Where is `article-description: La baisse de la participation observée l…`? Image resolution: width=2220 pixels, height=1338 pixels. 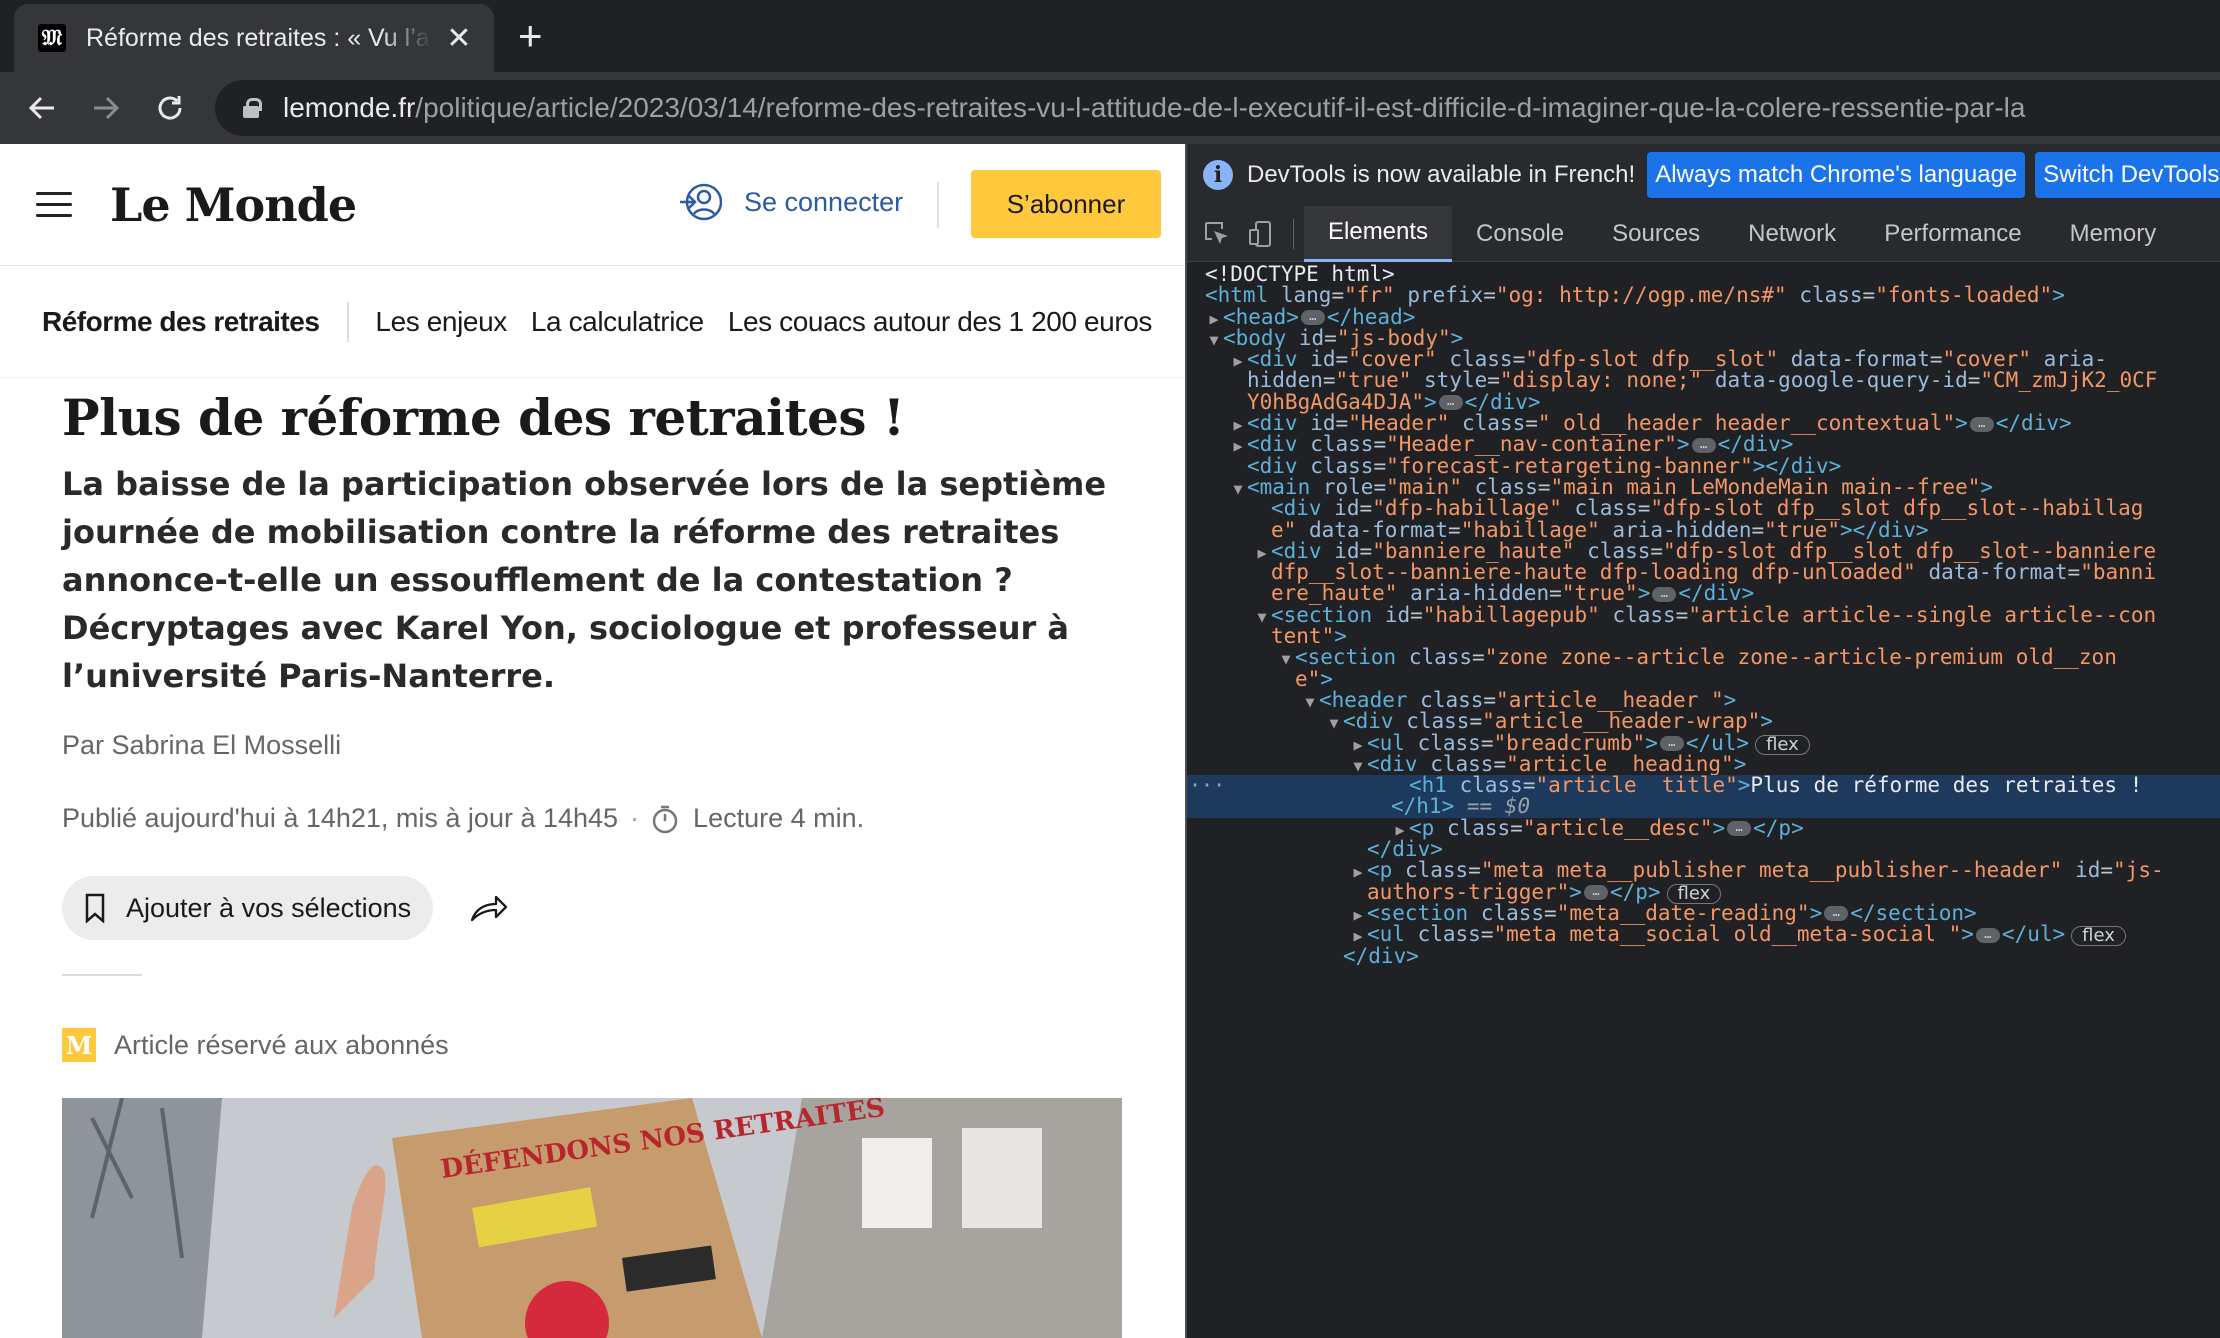 article-description: La baisse de la participation observée l… is located at coordinates (584, 580).